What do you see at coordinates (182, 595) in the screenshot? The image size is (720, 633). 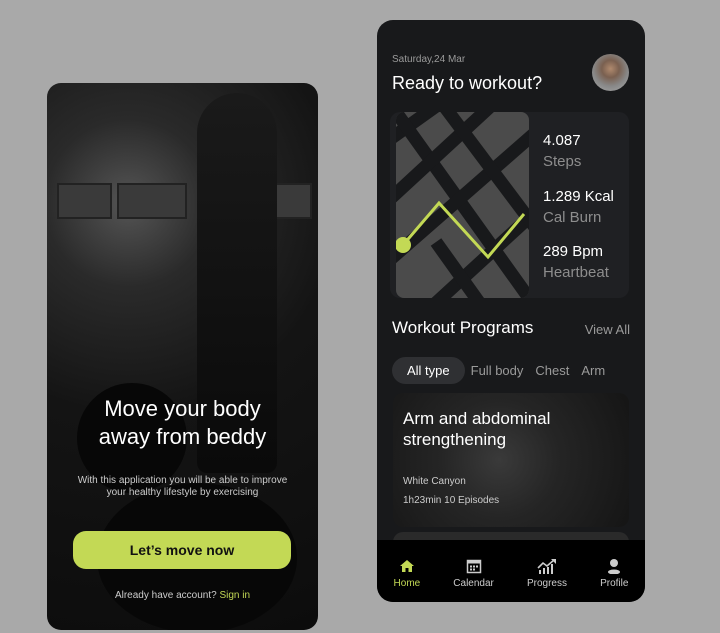 I see `signin-row: Already have account? Sign in` at bounding box center [182, 595].